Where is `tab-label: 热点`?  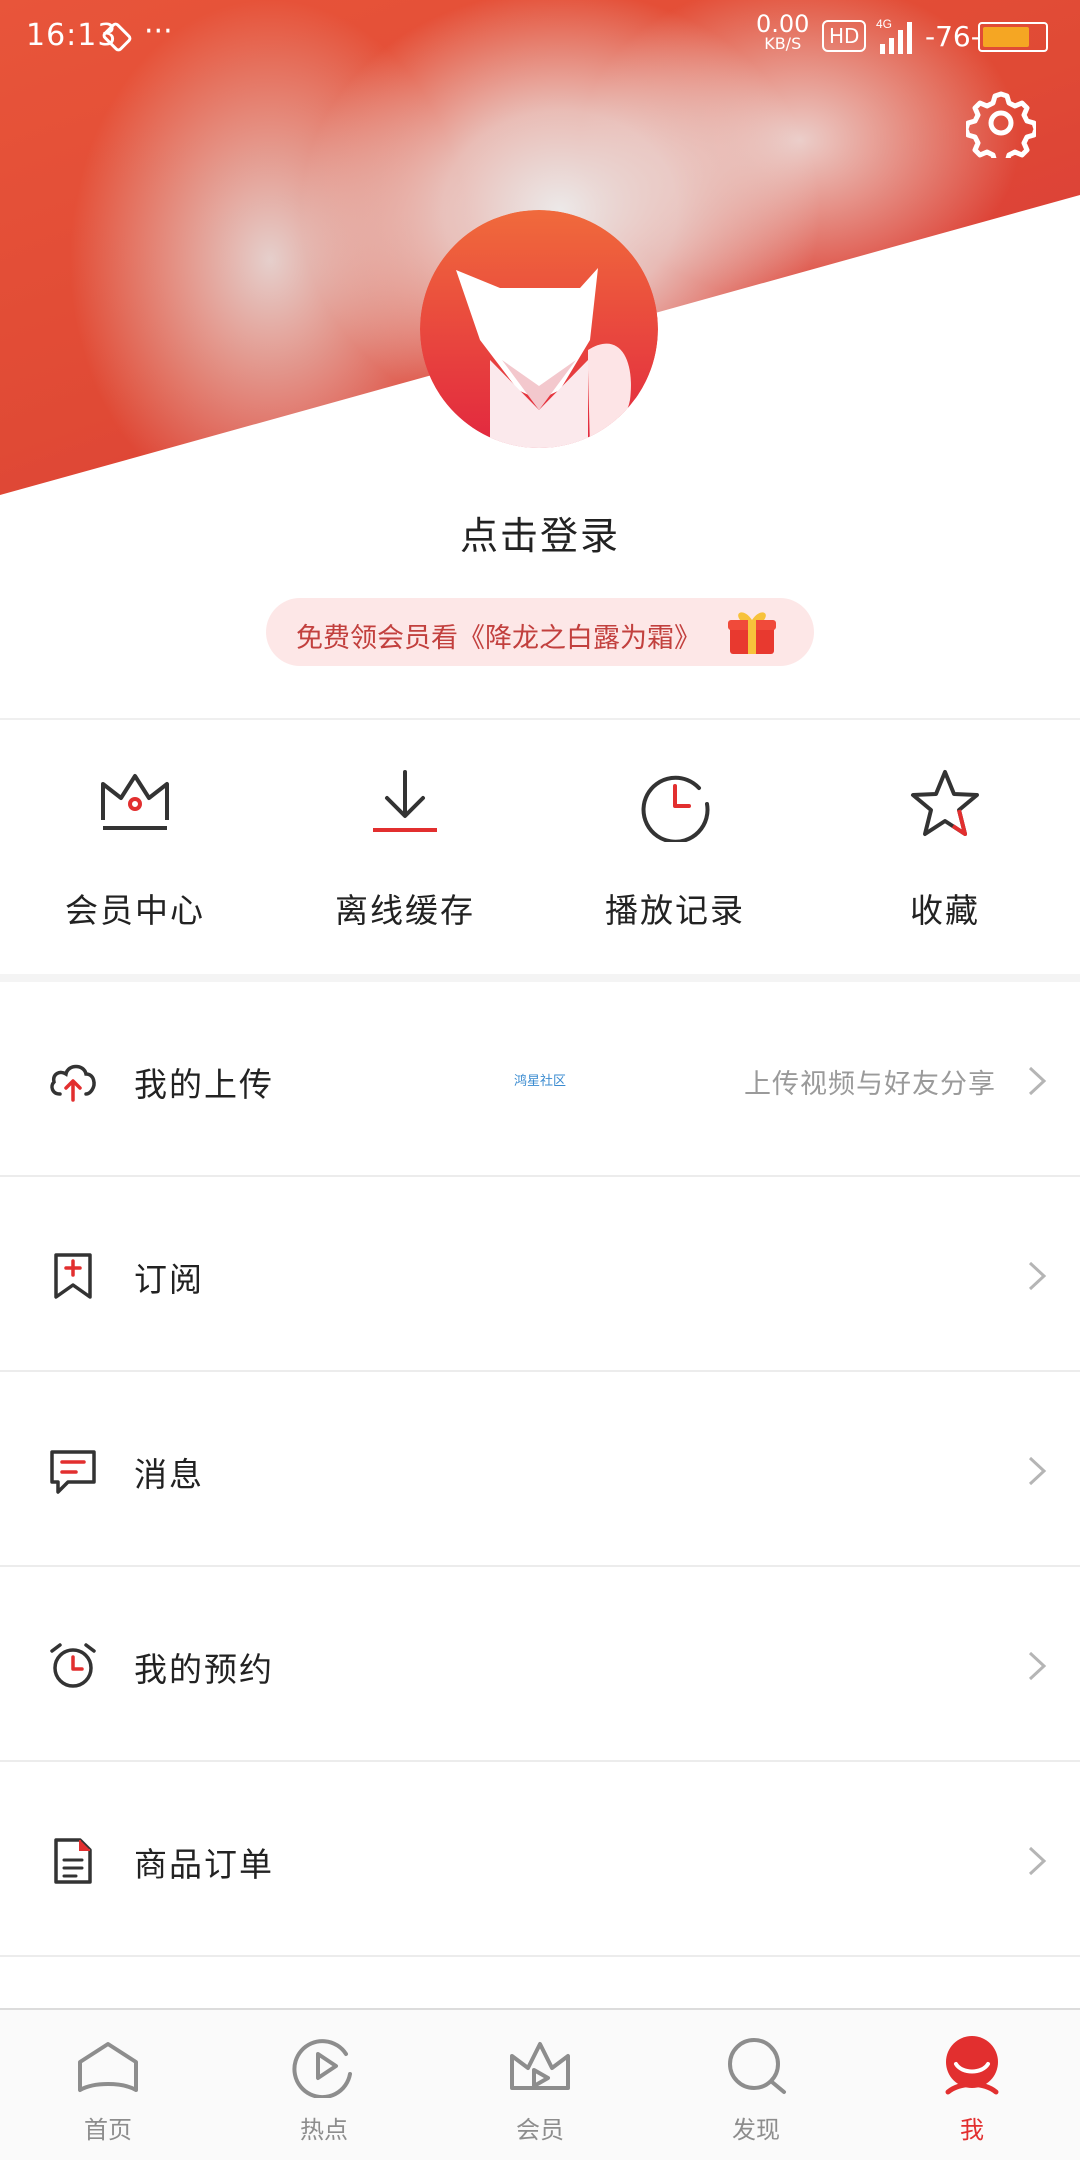
tab-label: 热点 is located at coordinates (324, 2130).